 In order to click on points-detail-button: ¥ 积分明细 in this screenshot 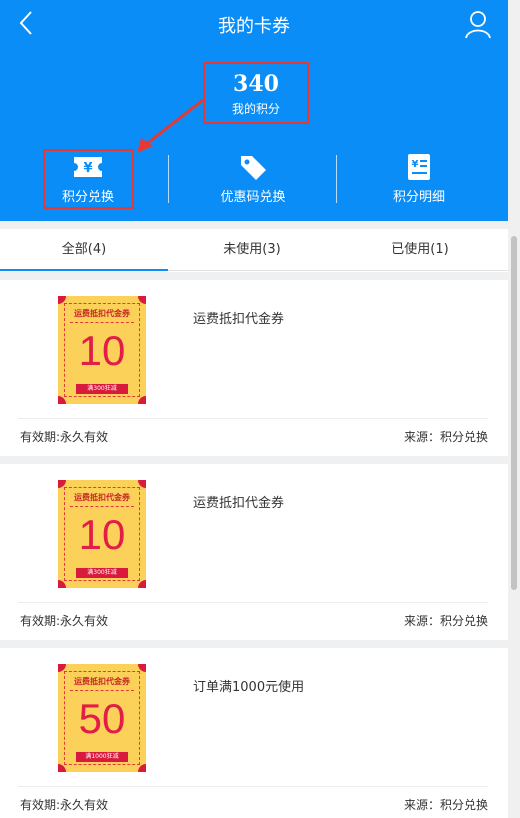, I will do `click(419, 179)`.